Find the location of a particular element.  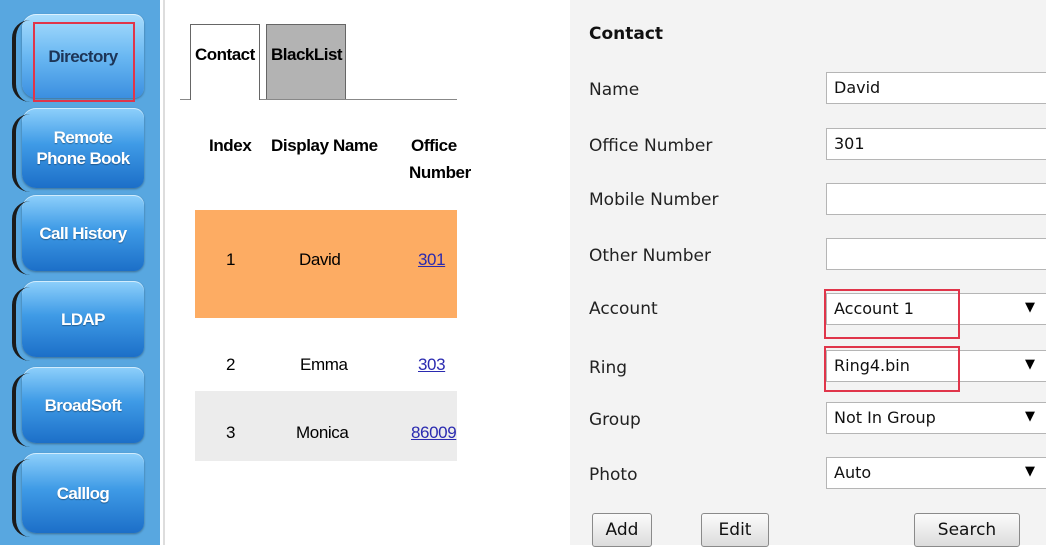

label-other-number: Other Number is located at coordinates (650, 256).